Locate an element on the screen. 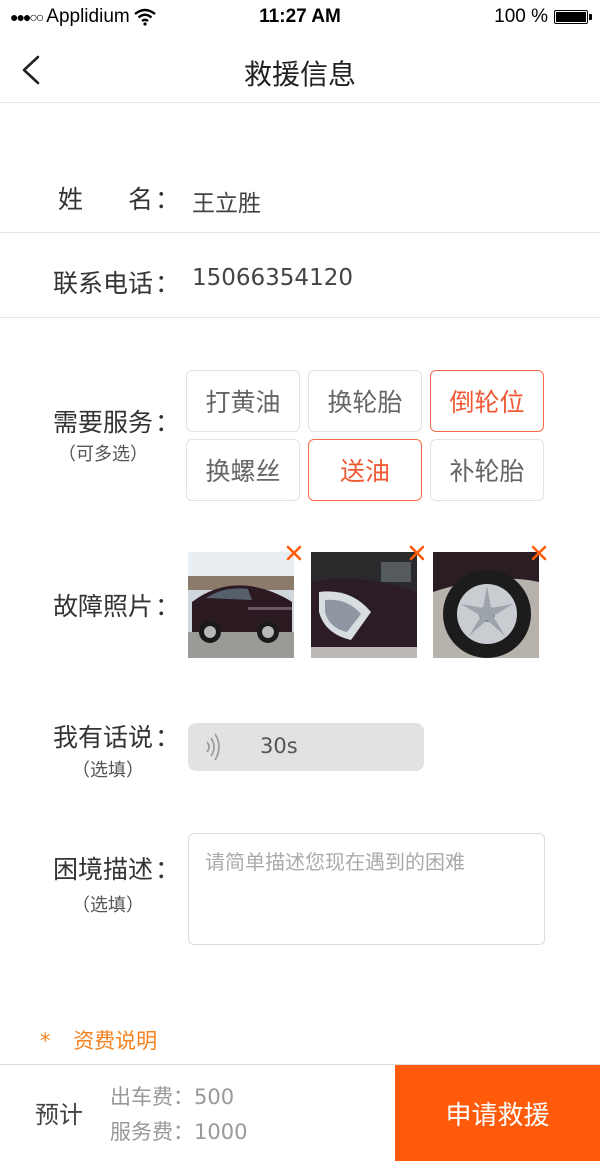 Image resolution: width=600 pixels, height=1161 pixels. description-label-colon: ： is located at coordinates (168, 869).